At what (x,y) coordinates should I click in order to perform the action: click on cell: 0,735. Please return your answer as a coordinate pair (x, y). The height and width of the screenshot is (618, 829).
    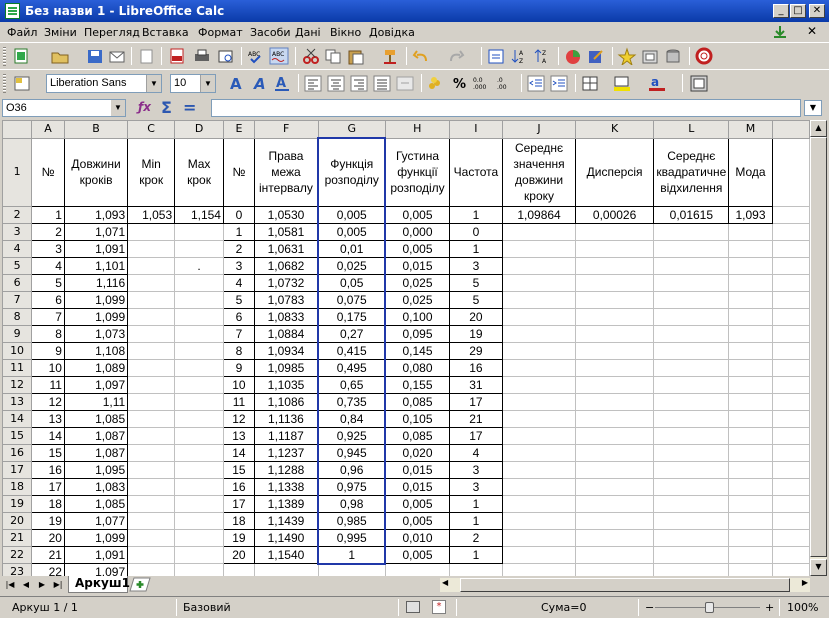
    Looking at the image, I should click on (352, 401).